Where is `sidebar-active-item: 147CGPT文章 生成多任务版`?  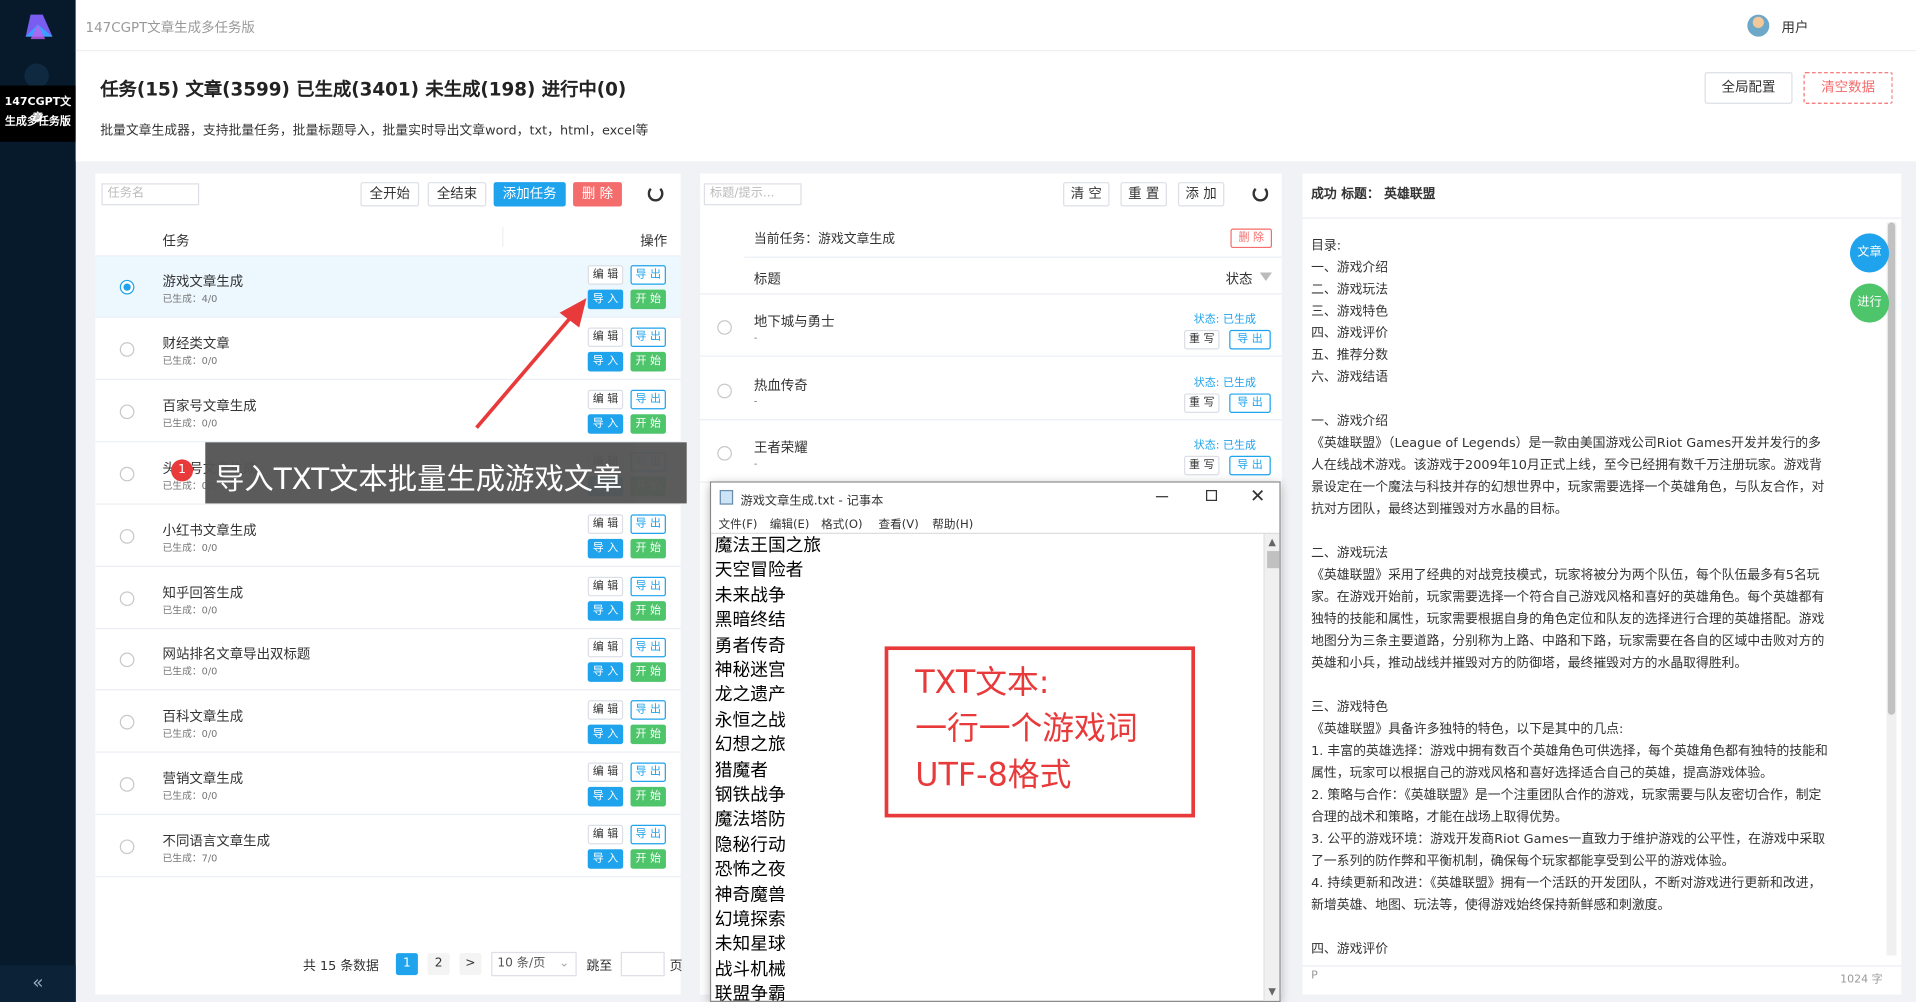 sidebar-active-item: 147CGPT文章 生成多任务版 is located at coordinates (38, 113).